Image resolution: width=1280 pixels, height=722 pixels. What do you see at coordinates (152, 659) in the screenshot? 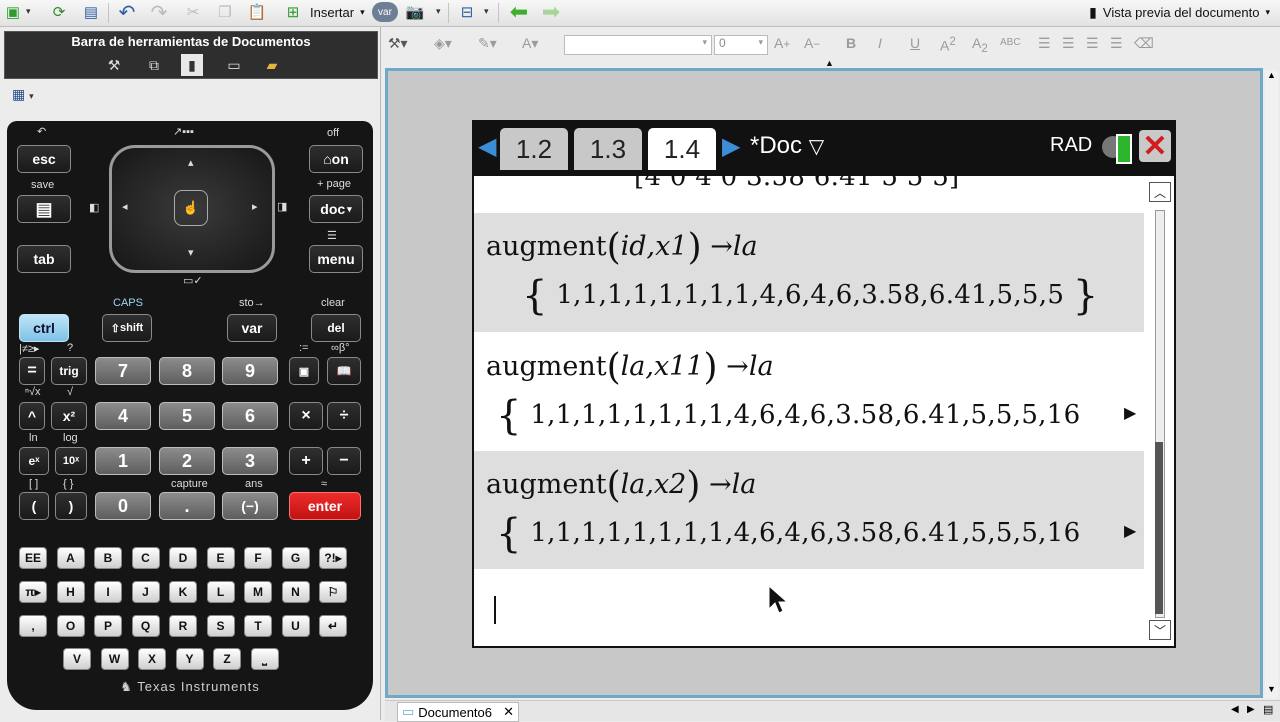
I see `letter-key: X` at bounding box center [152, 659].